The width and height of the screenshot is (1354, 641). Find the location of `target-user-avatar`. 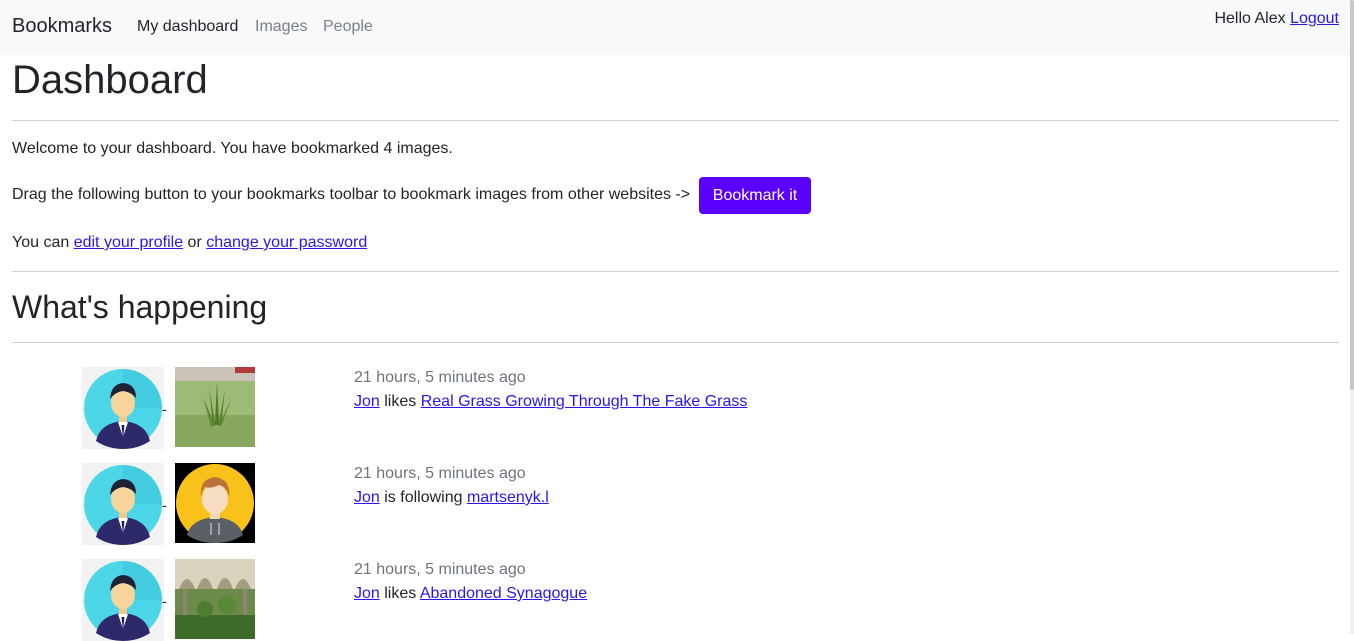

target-user-avatar is located at coordinates (215, 503).